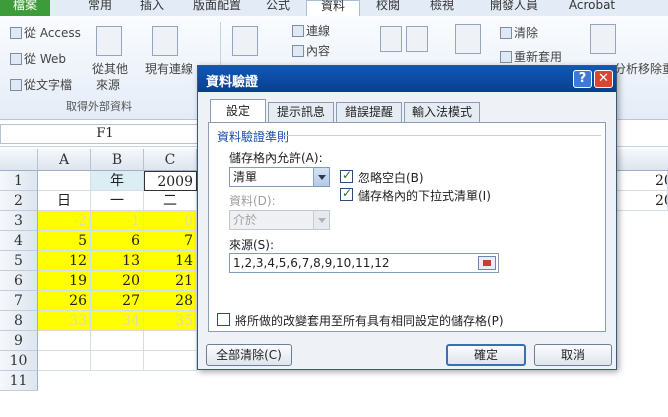  Describe the element at coordinates (642, 181) in the screenshot. I see `cell-right-1: 20` at that location.